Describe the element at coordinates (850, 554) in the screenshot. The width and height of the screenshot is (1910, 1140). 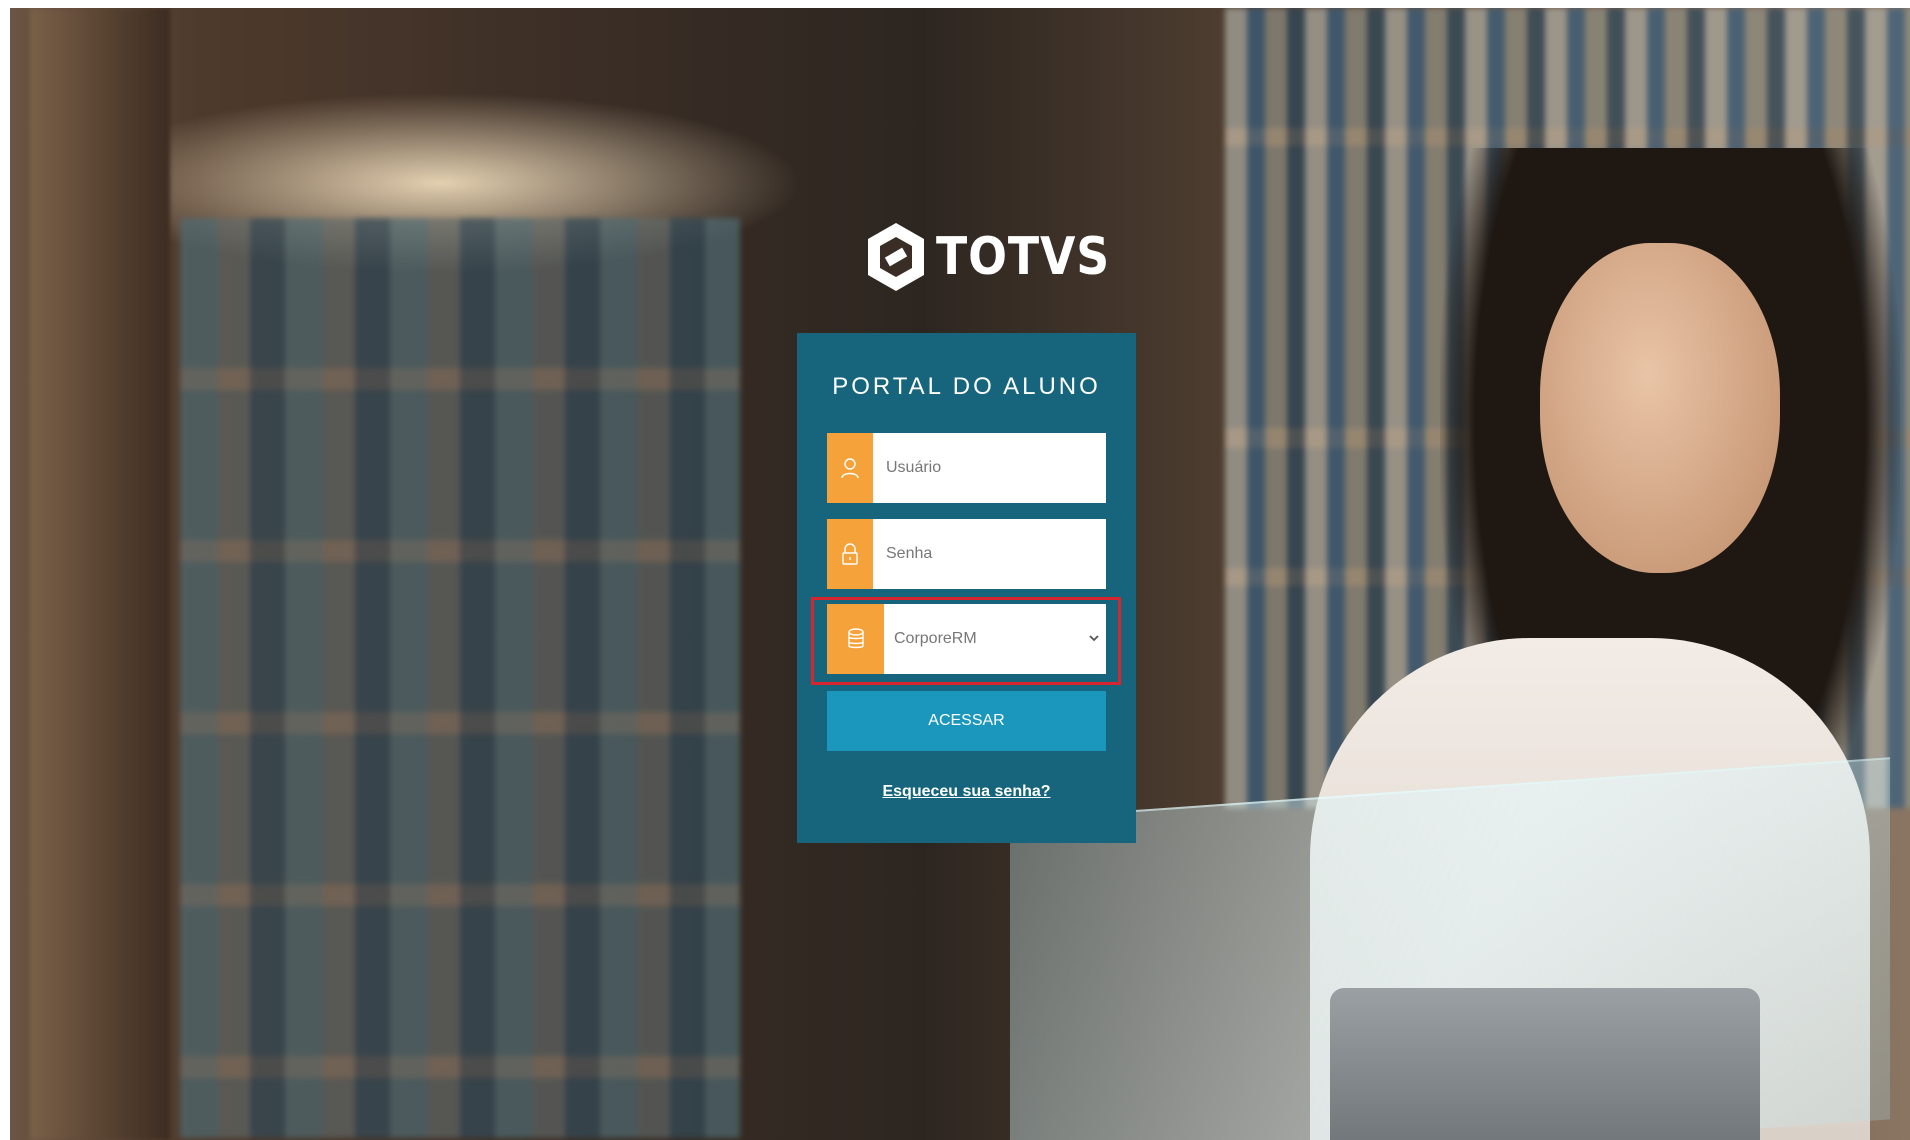
I see `lock-icon` at that location.